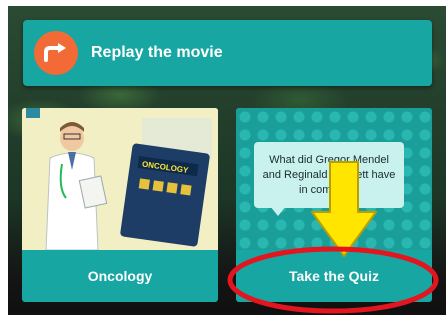 Image resolution: width=446 pixels, height=329 pixels. What do you see at coordinates (157, 52) in the screenshot?
I see `replay-movie-label: Replay the movie` at bounding box center [157, 52].